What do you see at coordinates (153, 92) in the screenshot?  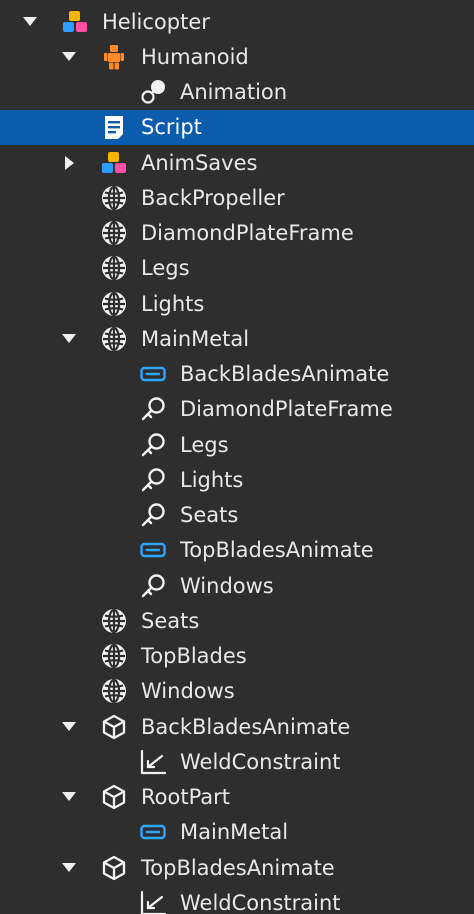 I see `animation-icon` at bounding box center [153, 92].